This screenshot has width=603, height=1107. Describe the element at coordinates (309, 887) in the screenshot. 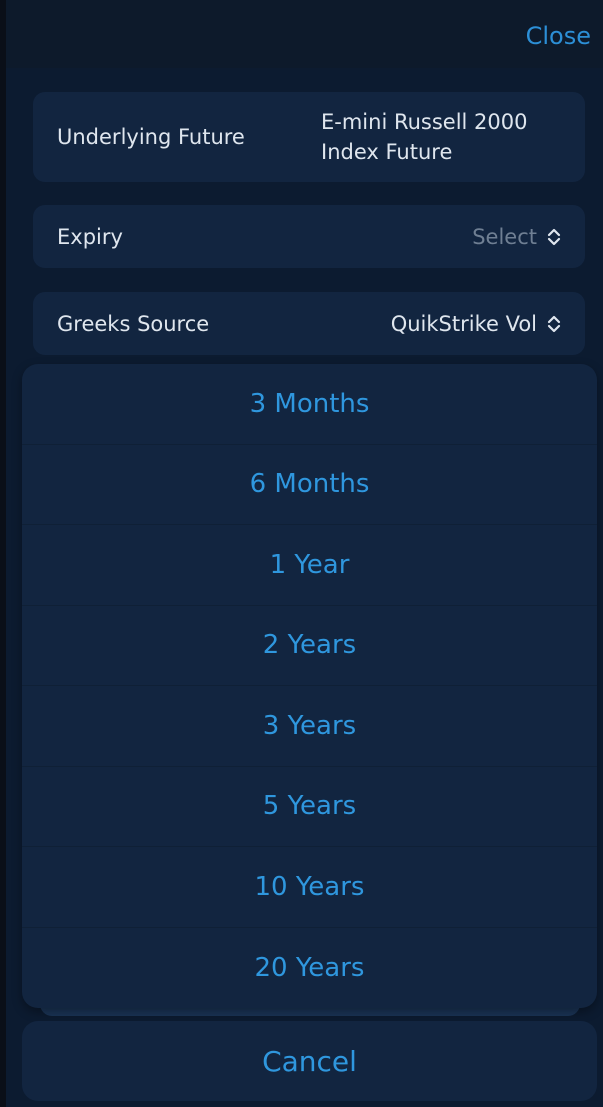

I see `picker-option: 10 Years` at that location.